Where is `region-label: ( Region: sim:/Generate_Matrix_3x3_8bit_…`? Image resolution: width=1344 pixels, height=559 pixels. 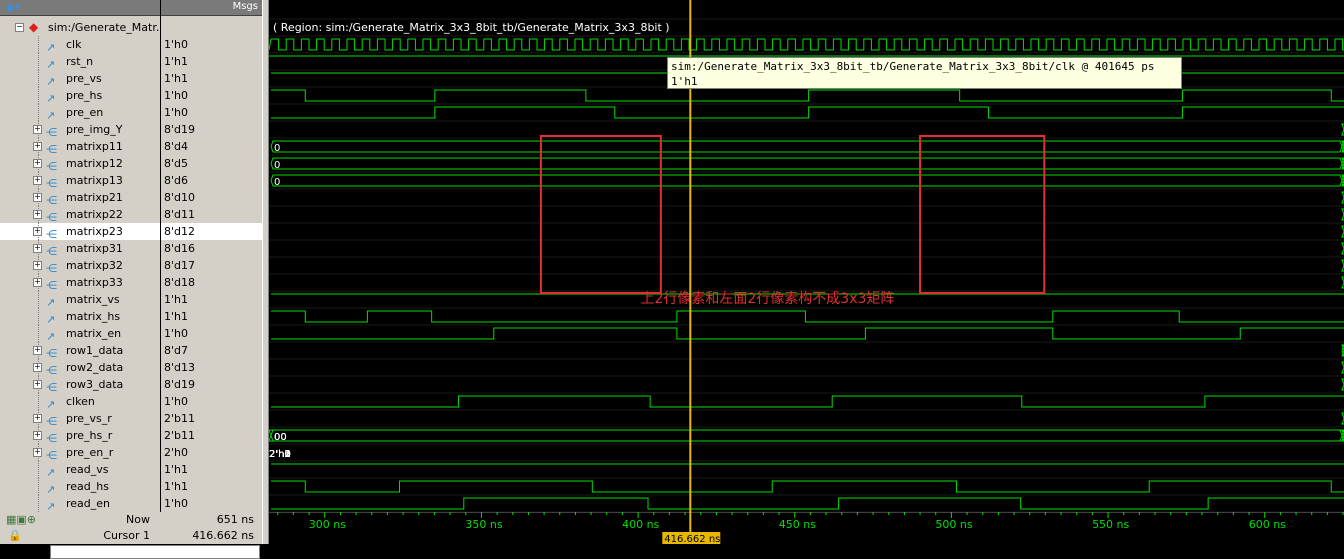
region-label: ( Region: sim:/Generate_Matrix_3x3_8bit_… is located at coordinates (471, 27).